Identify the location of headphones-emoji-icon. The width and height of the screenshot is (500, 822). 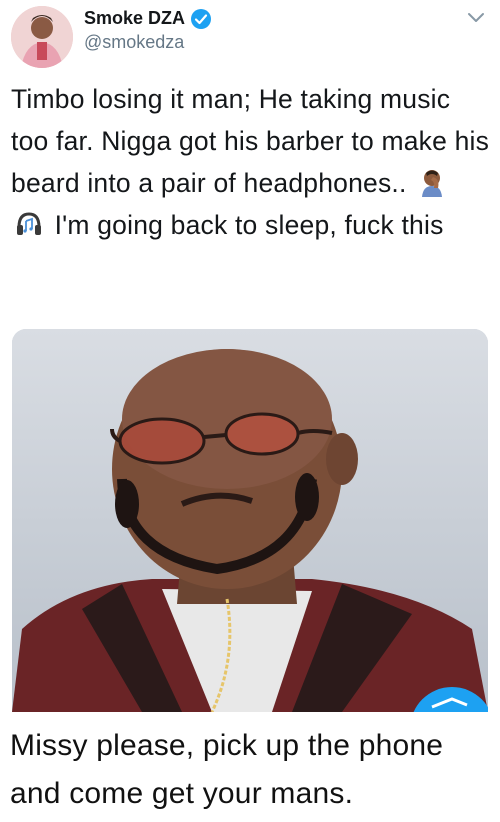
(29, 224).